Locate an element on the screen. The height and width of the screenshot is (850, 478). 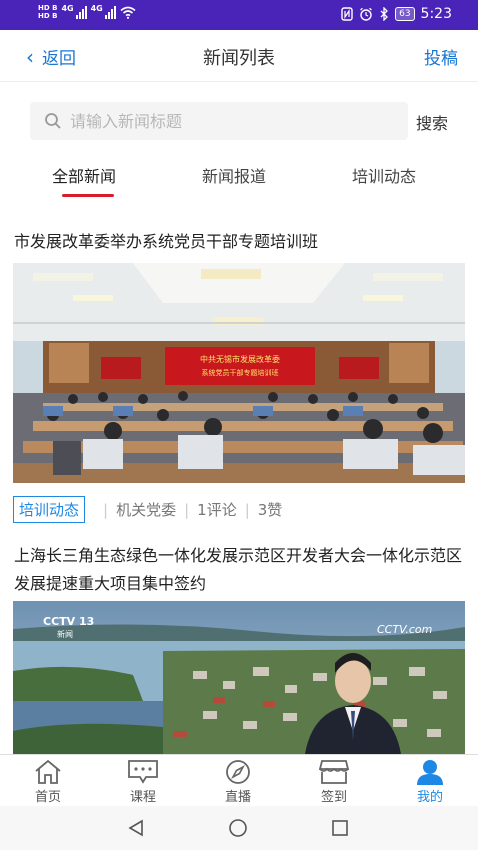
tab-all-news: 全部新闻 is located at coordinates (84, 175).